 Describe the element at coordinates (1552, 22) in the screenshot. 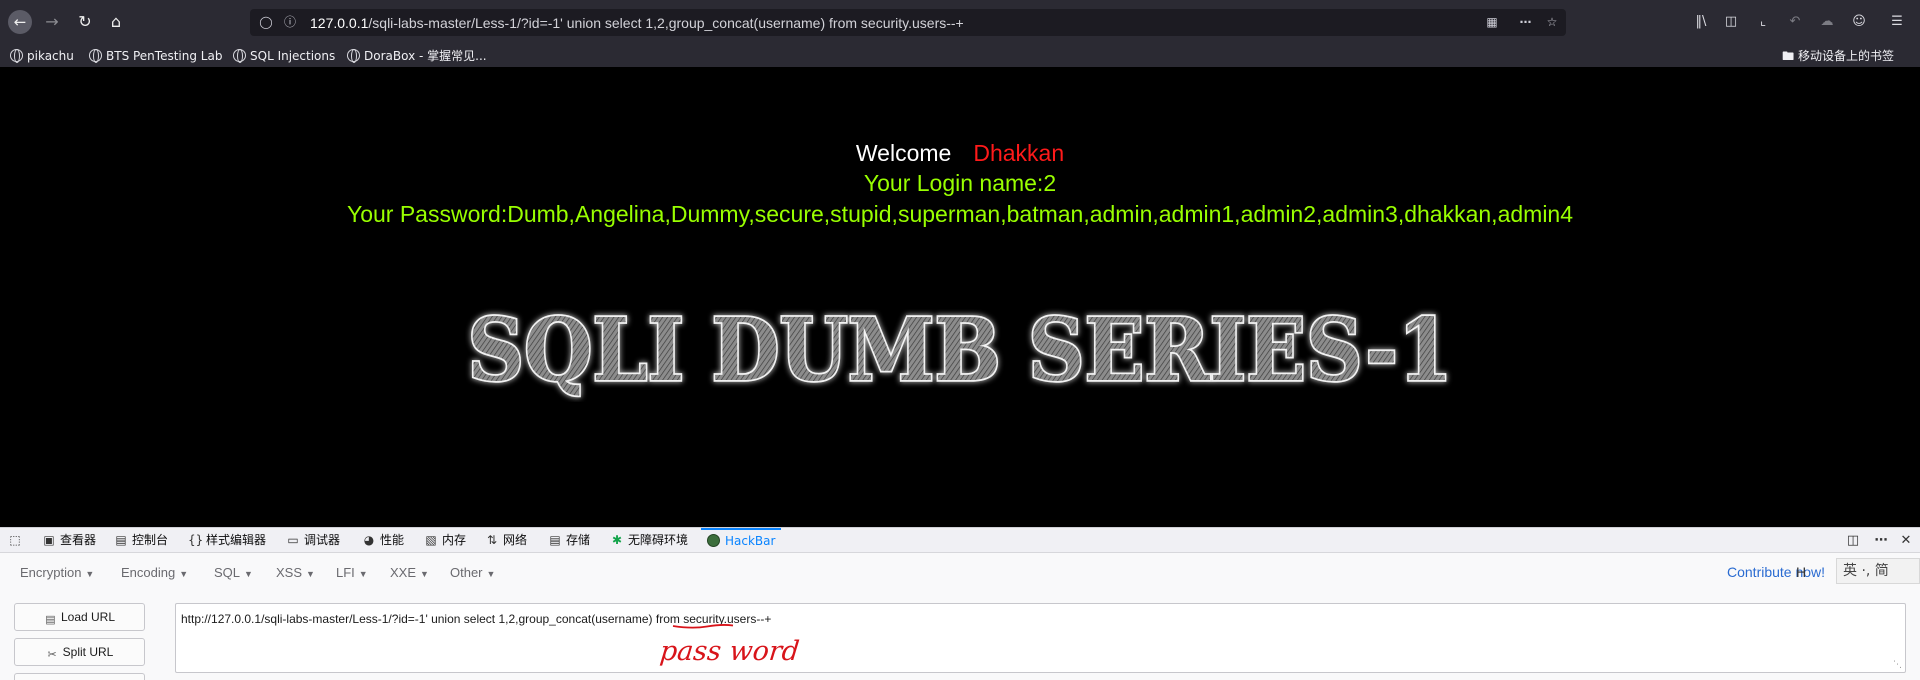

I see `bookmark-star-icon: ☆` at that location.